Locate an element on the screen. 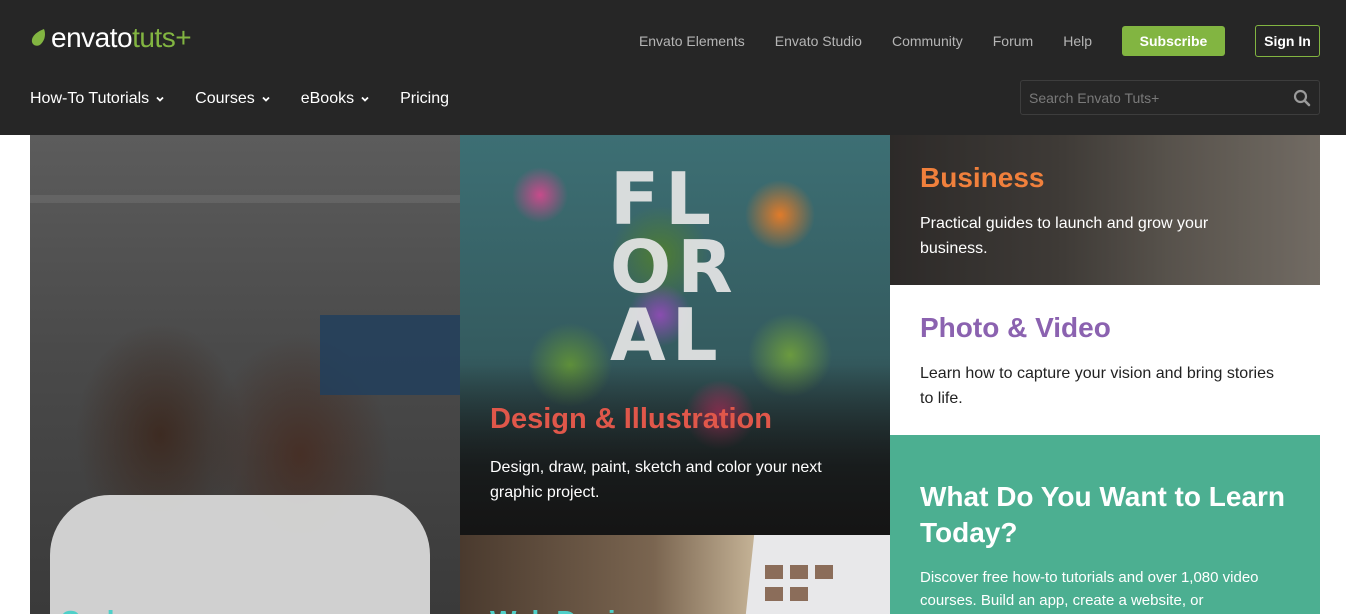 The width and height of the screenshot is (1346, 614). nav-link-community: Community is located at coordinates (927, 41).